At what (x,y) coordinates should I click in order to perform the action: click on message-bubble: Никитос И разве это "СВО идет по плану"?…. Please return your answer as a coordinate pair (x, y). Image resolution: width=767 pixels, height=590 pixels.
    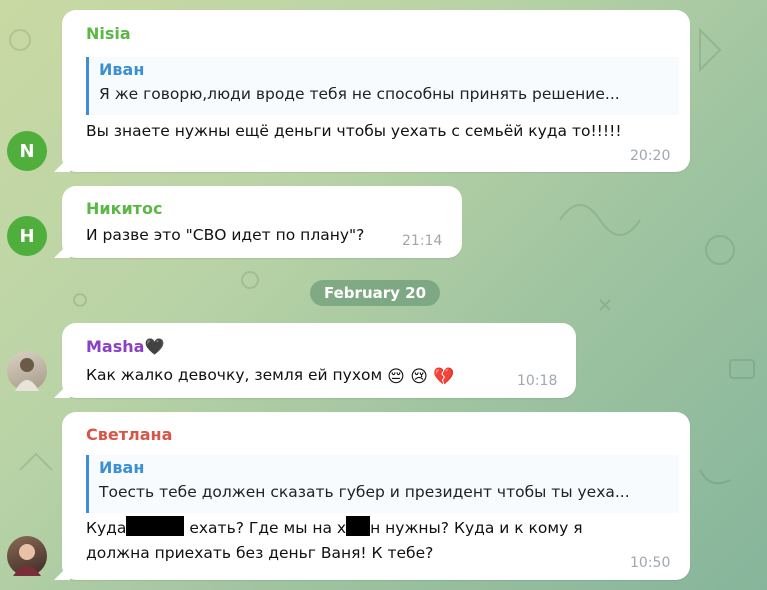
    Looking at the image, I should click on (258, 222).